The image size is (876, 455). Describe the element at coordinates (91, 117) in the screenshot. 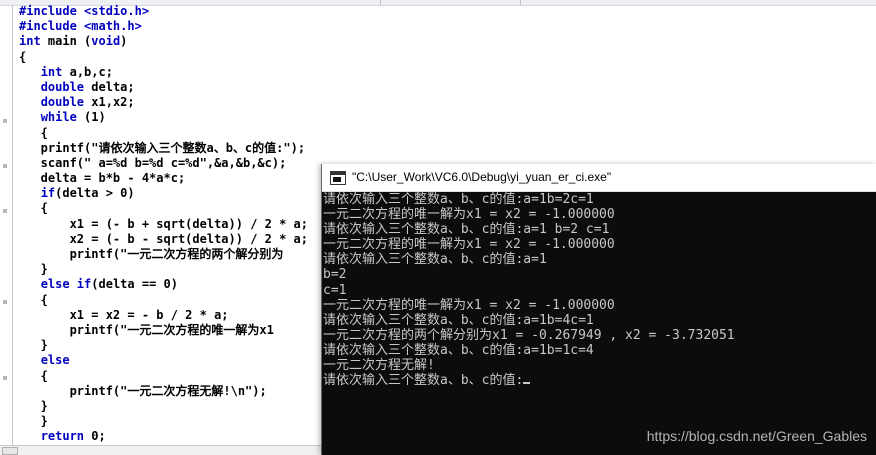

I see `code-text: (1)` at that location.